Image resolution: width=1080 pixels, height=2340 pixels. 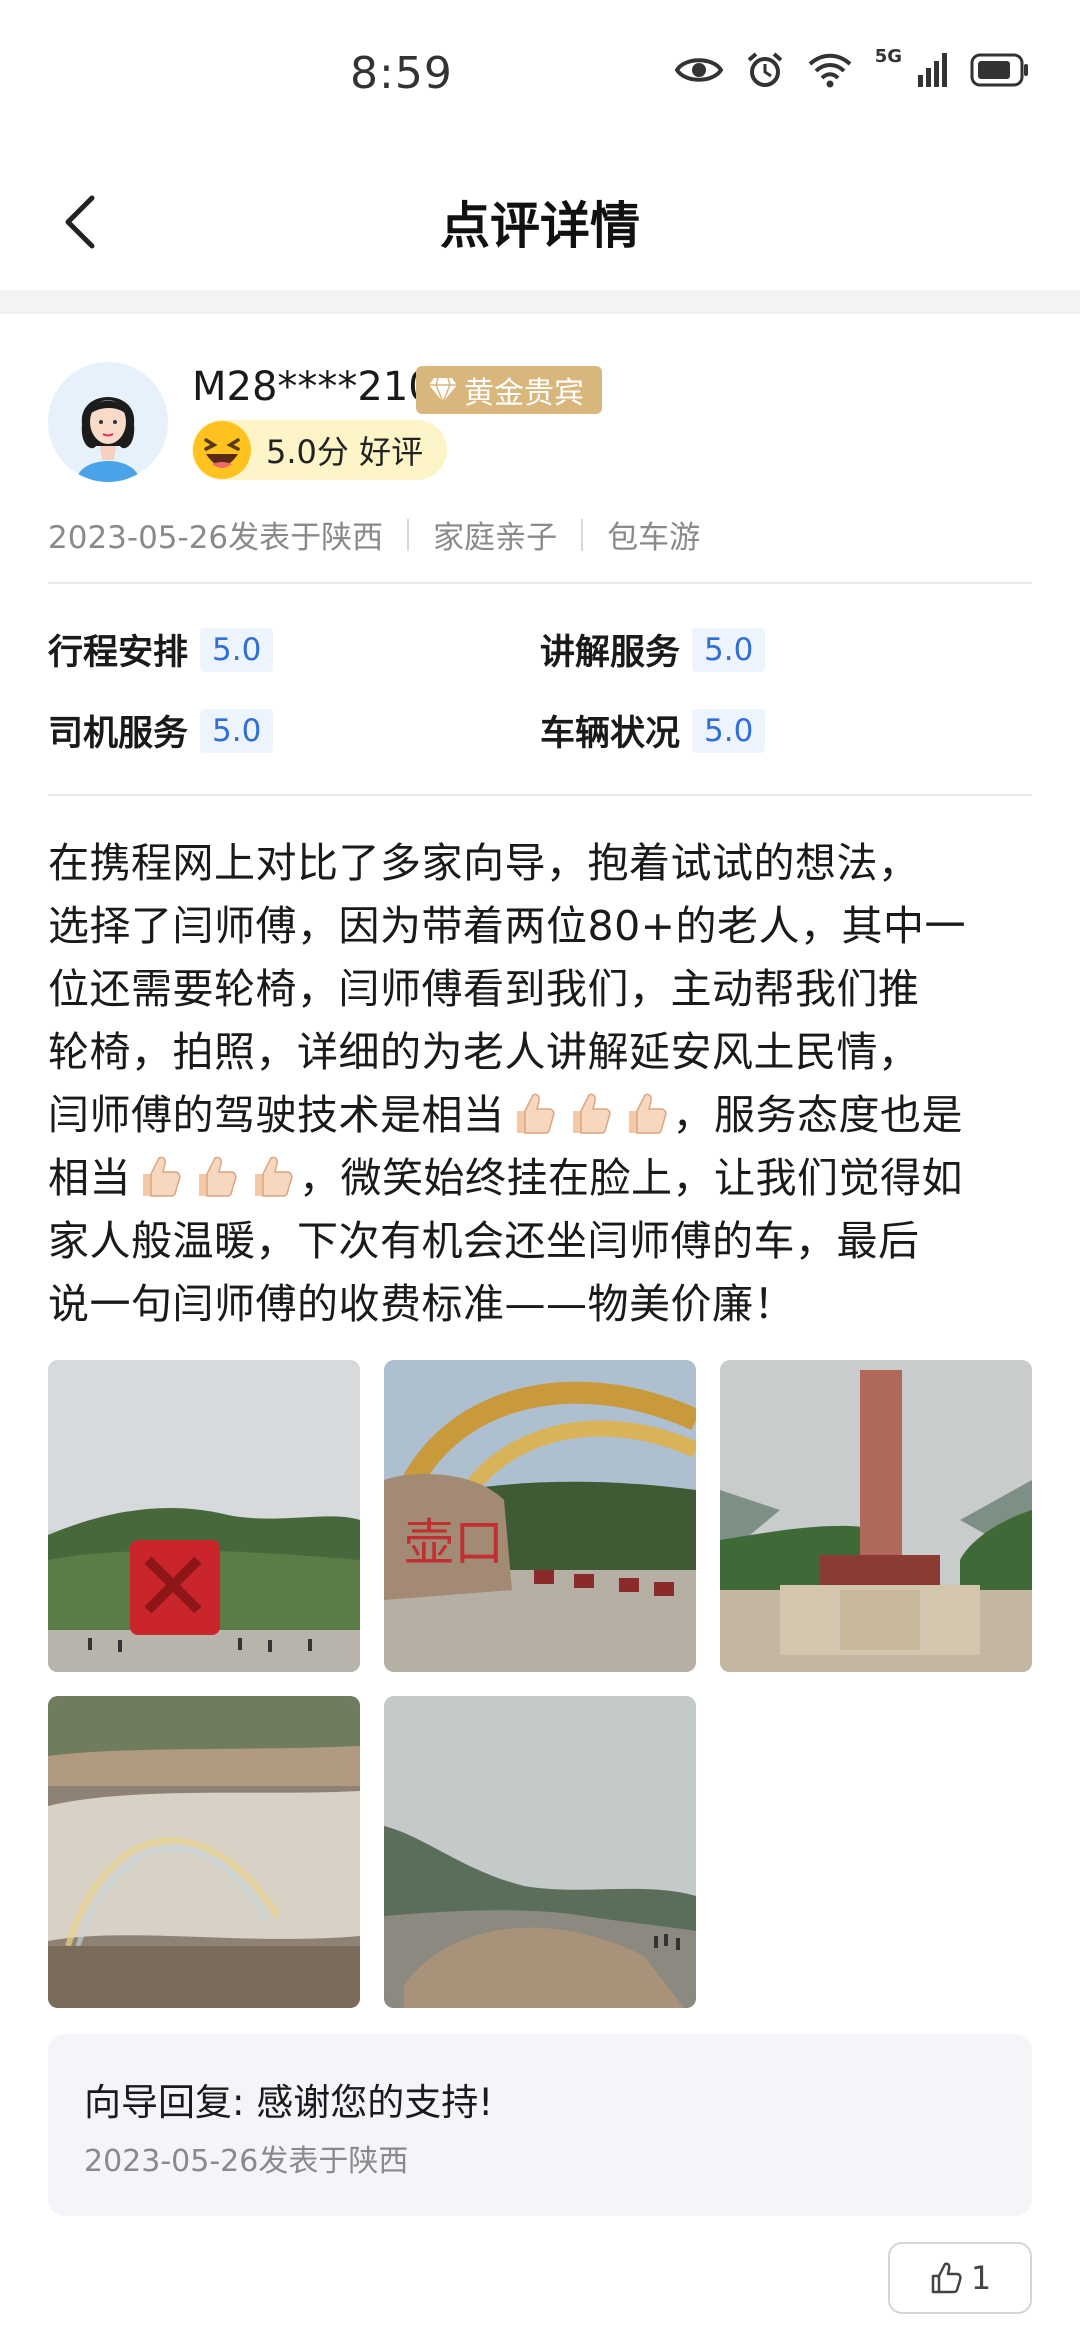 I want to click on review-line: 相当 ，微笑始终挂在脸上，让我们觉得如, so click(x=543, y=1178).